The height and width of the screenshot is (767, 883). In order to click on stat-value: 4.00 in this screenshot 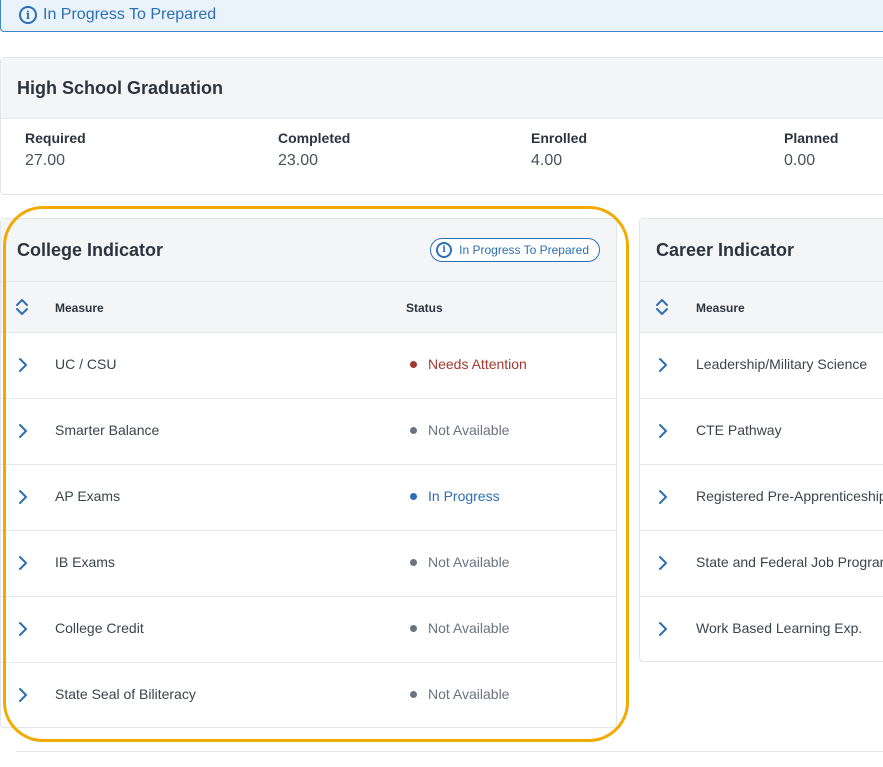, I will do `click(547, 160)`.